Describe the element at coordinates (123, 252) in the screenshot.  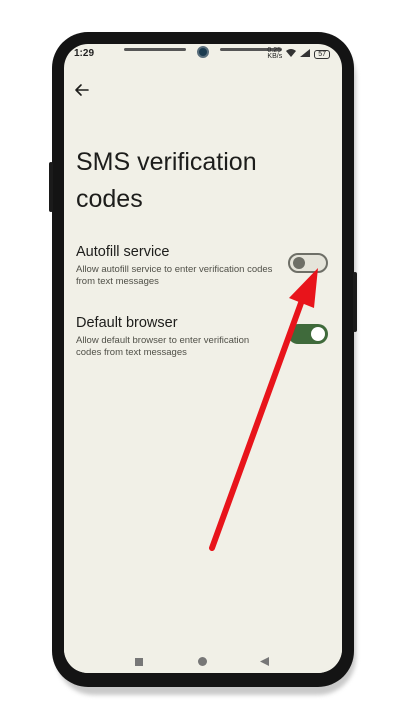
I see `setting-title: Autofill service` at that location.